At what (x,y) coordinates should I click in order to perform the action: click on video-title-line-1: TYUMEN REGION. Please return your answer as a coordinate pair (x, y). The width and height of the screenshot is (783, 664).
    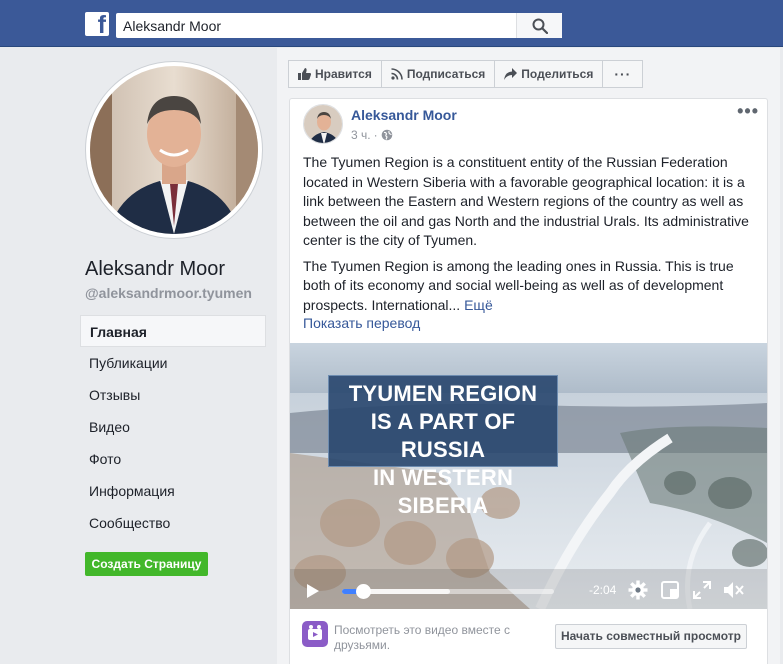
    Looking at the image, I should click on (443, 393).